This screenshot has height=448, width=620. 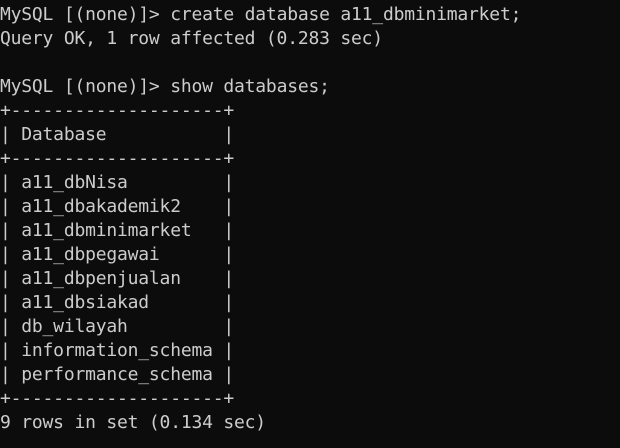 What do you see at coordinates (133, 422) in the screenshot?
I see `output-line: 9 rows in set (0.134 sec)` at bounding box center [133, 422].